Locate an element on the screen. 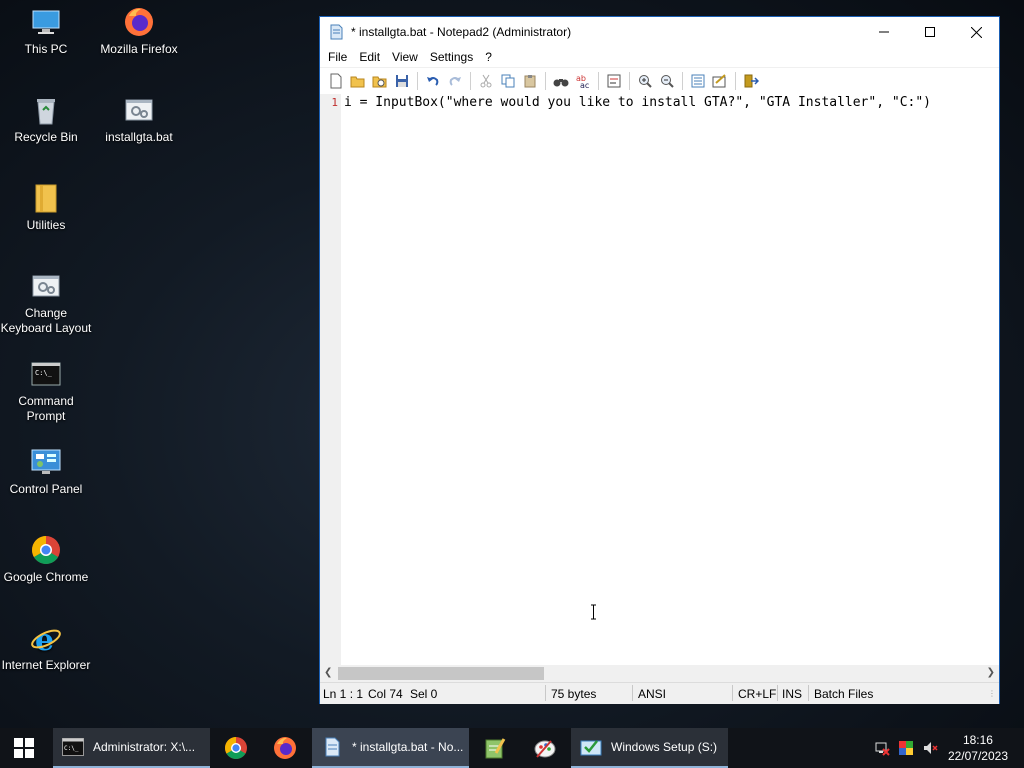  desktop-icon-internet-explorer: e Internet Explorer is located at coordinates (46, 647).